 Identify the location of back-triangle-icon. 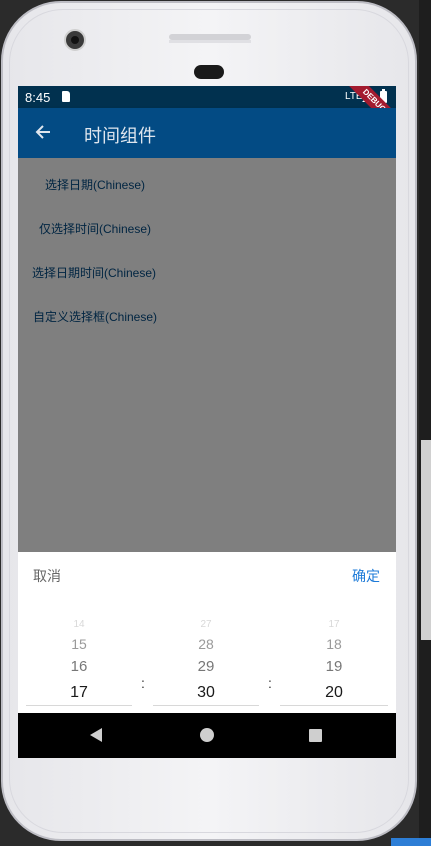
(96, 735).